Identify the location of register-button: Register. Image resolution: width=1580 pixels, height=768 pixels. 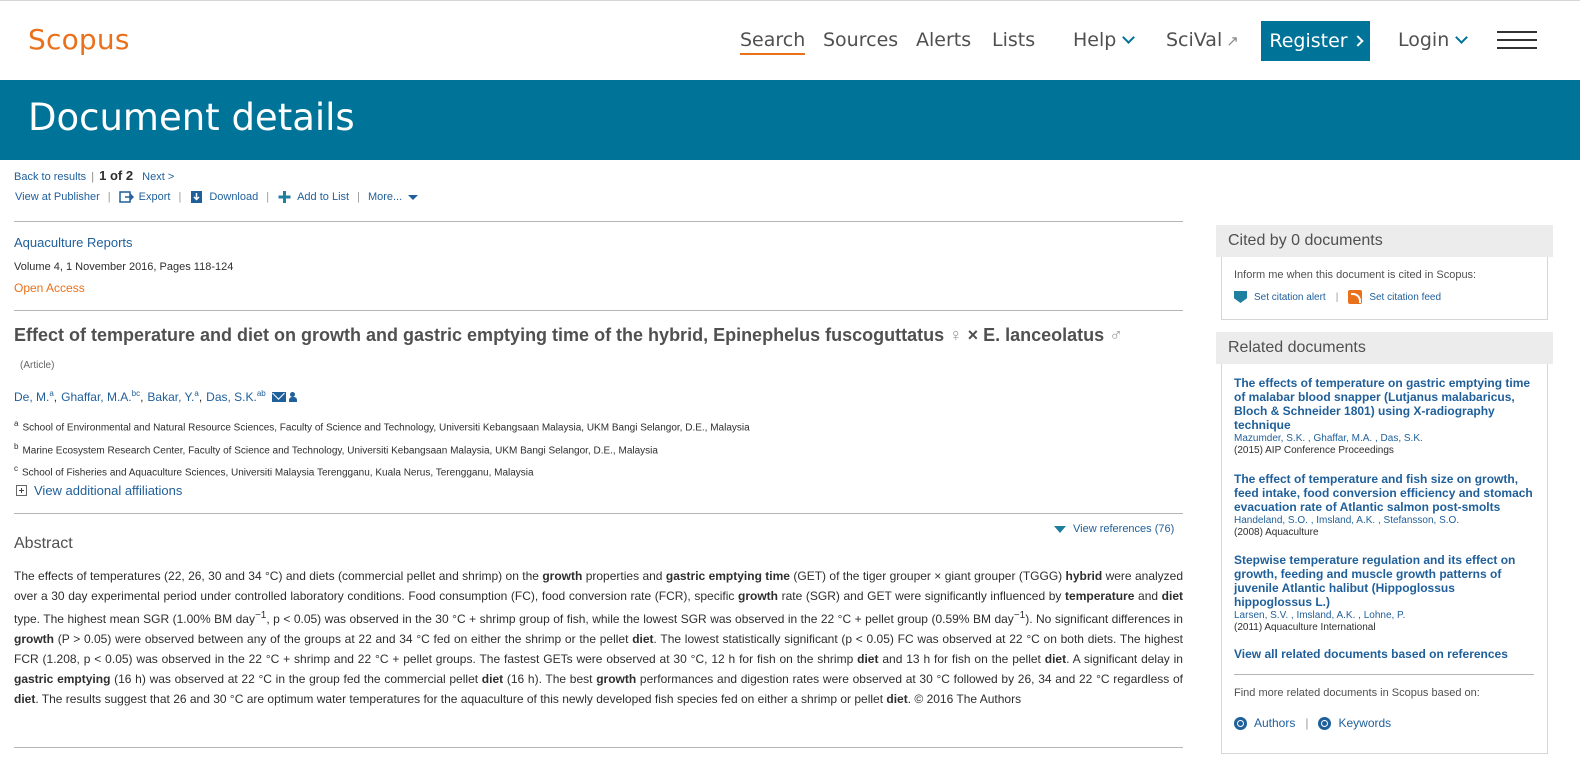
(1315, 41).